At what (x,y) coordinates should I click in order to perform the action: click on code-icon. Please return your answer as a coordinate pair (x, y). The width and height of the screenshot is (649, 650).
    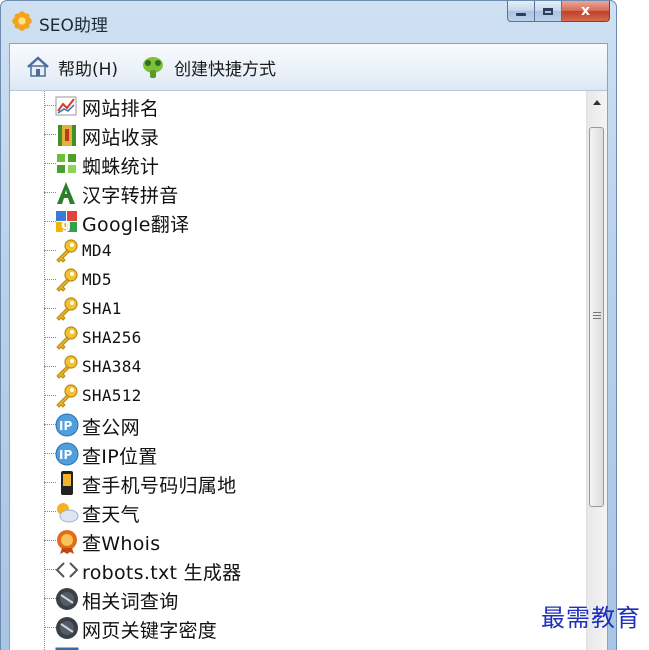
    Looking at the image, I should click on (67, 570).